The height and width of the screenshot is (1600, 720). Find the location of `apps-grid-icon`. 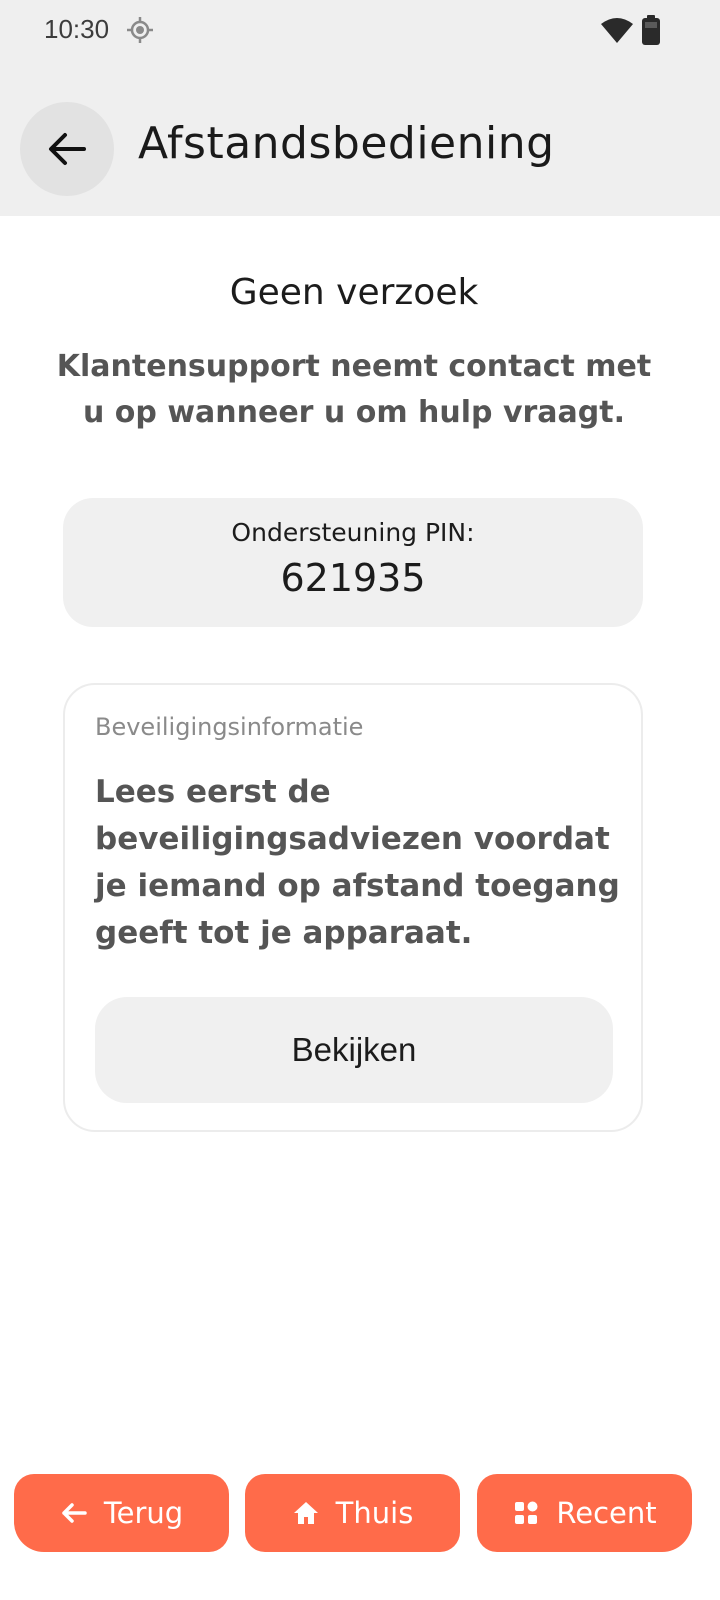

apps-grid-icon is located at coordinates (526, 1513).